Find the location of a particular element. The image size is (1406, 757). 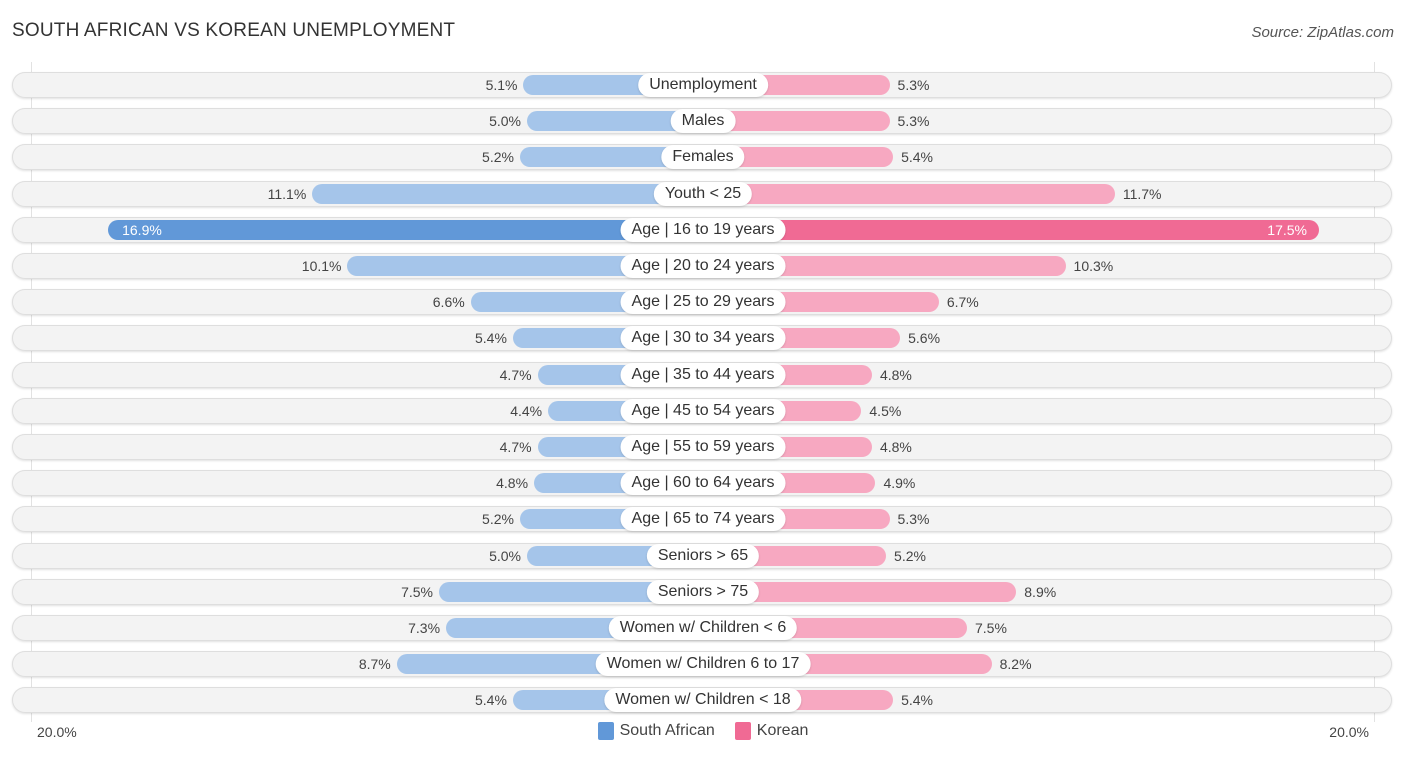

value-label-south-african: 16.9% is located at coordinates (142, 229).